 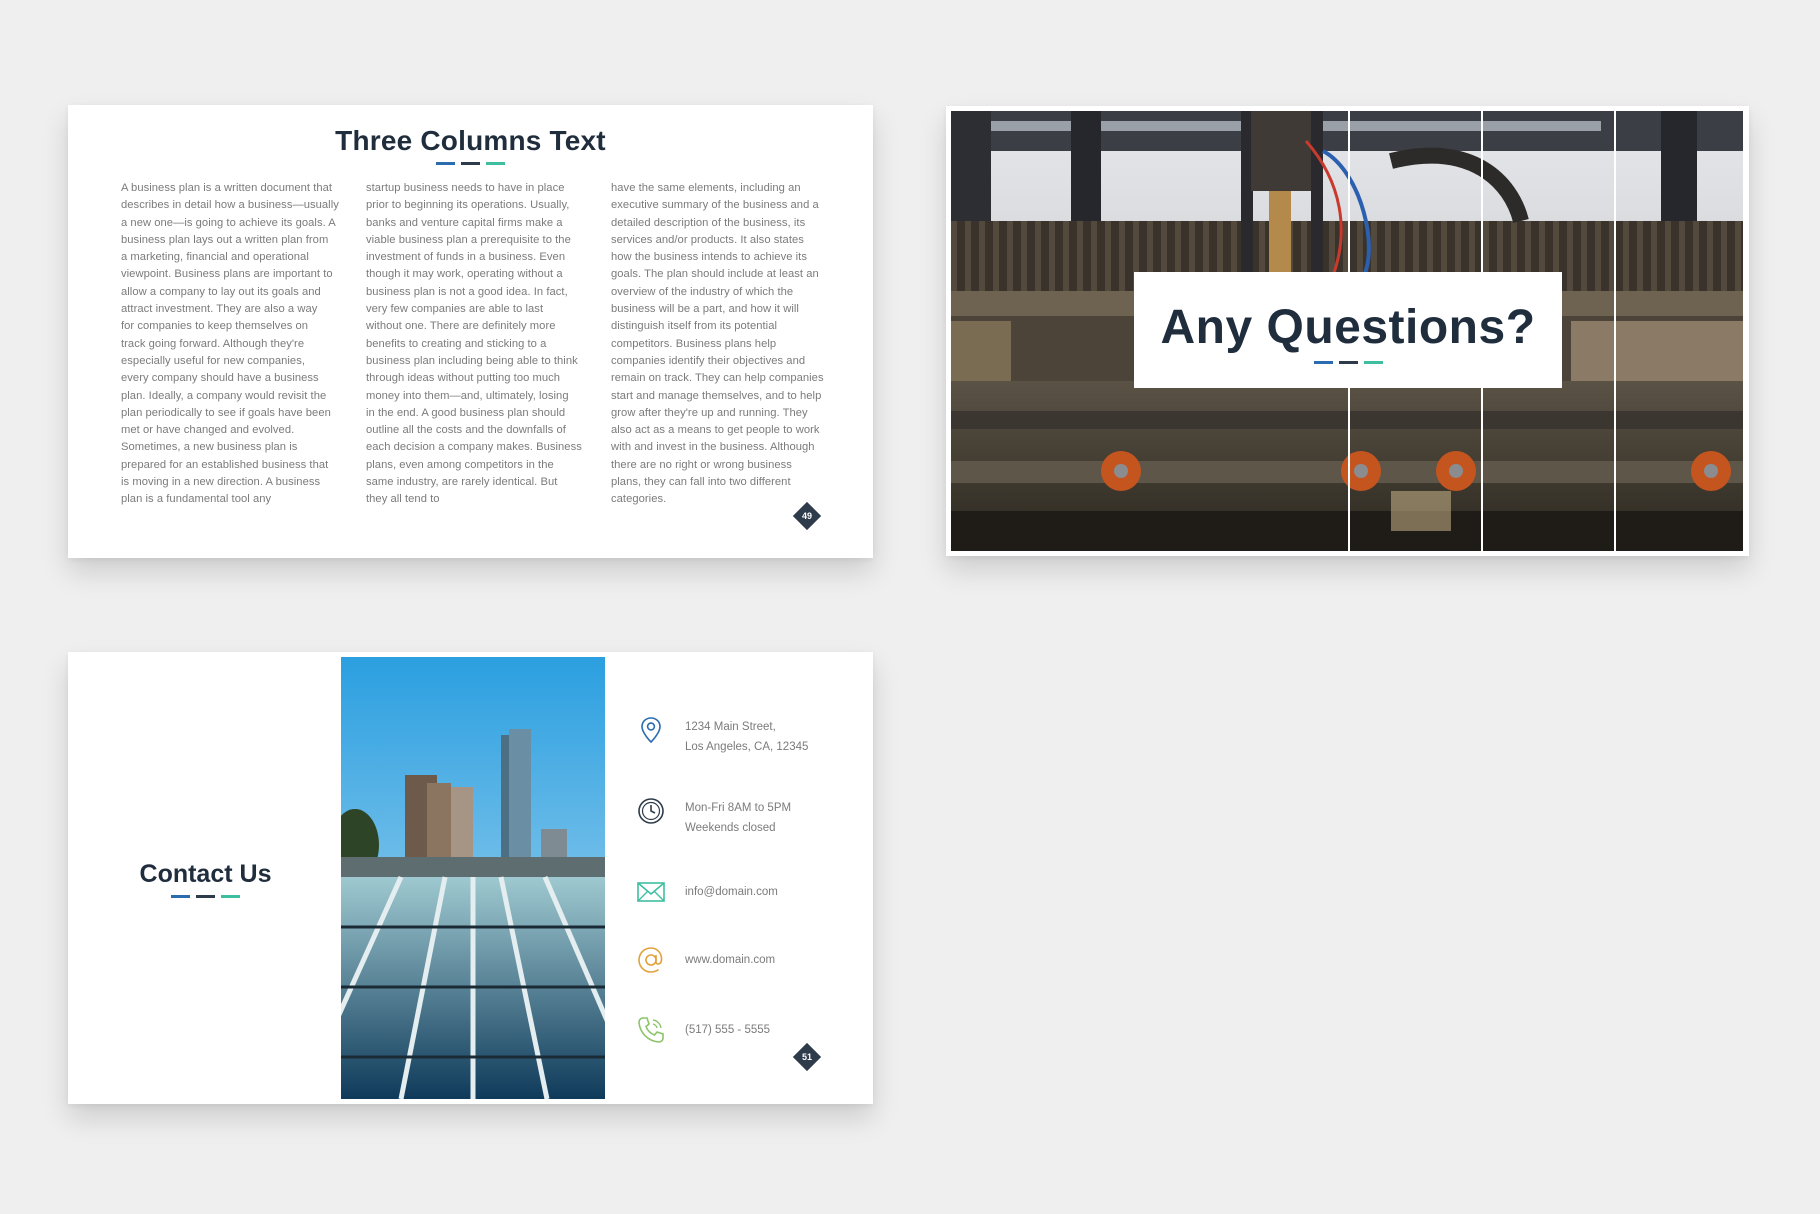 I want to click on text-line: startup business needs to have in place, so click(x=465, y=188).